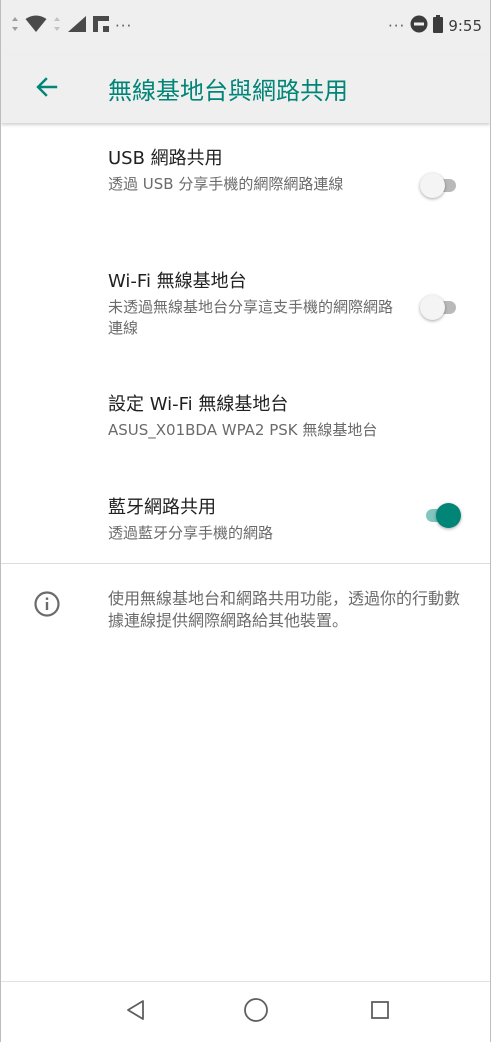 Image resolution: width=491 pixels, height=1042 pixels. What do you see at coordinates (397, 26) in the screenshot?
I see `status-overflow-right: ···` at bounding box center [397, 26].